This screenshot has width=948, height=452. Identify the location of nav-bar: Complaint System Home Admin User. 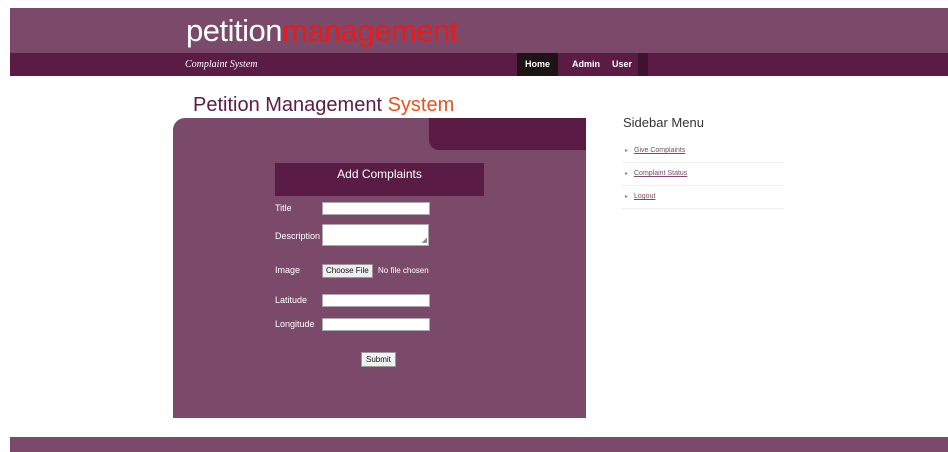
(479, 64).